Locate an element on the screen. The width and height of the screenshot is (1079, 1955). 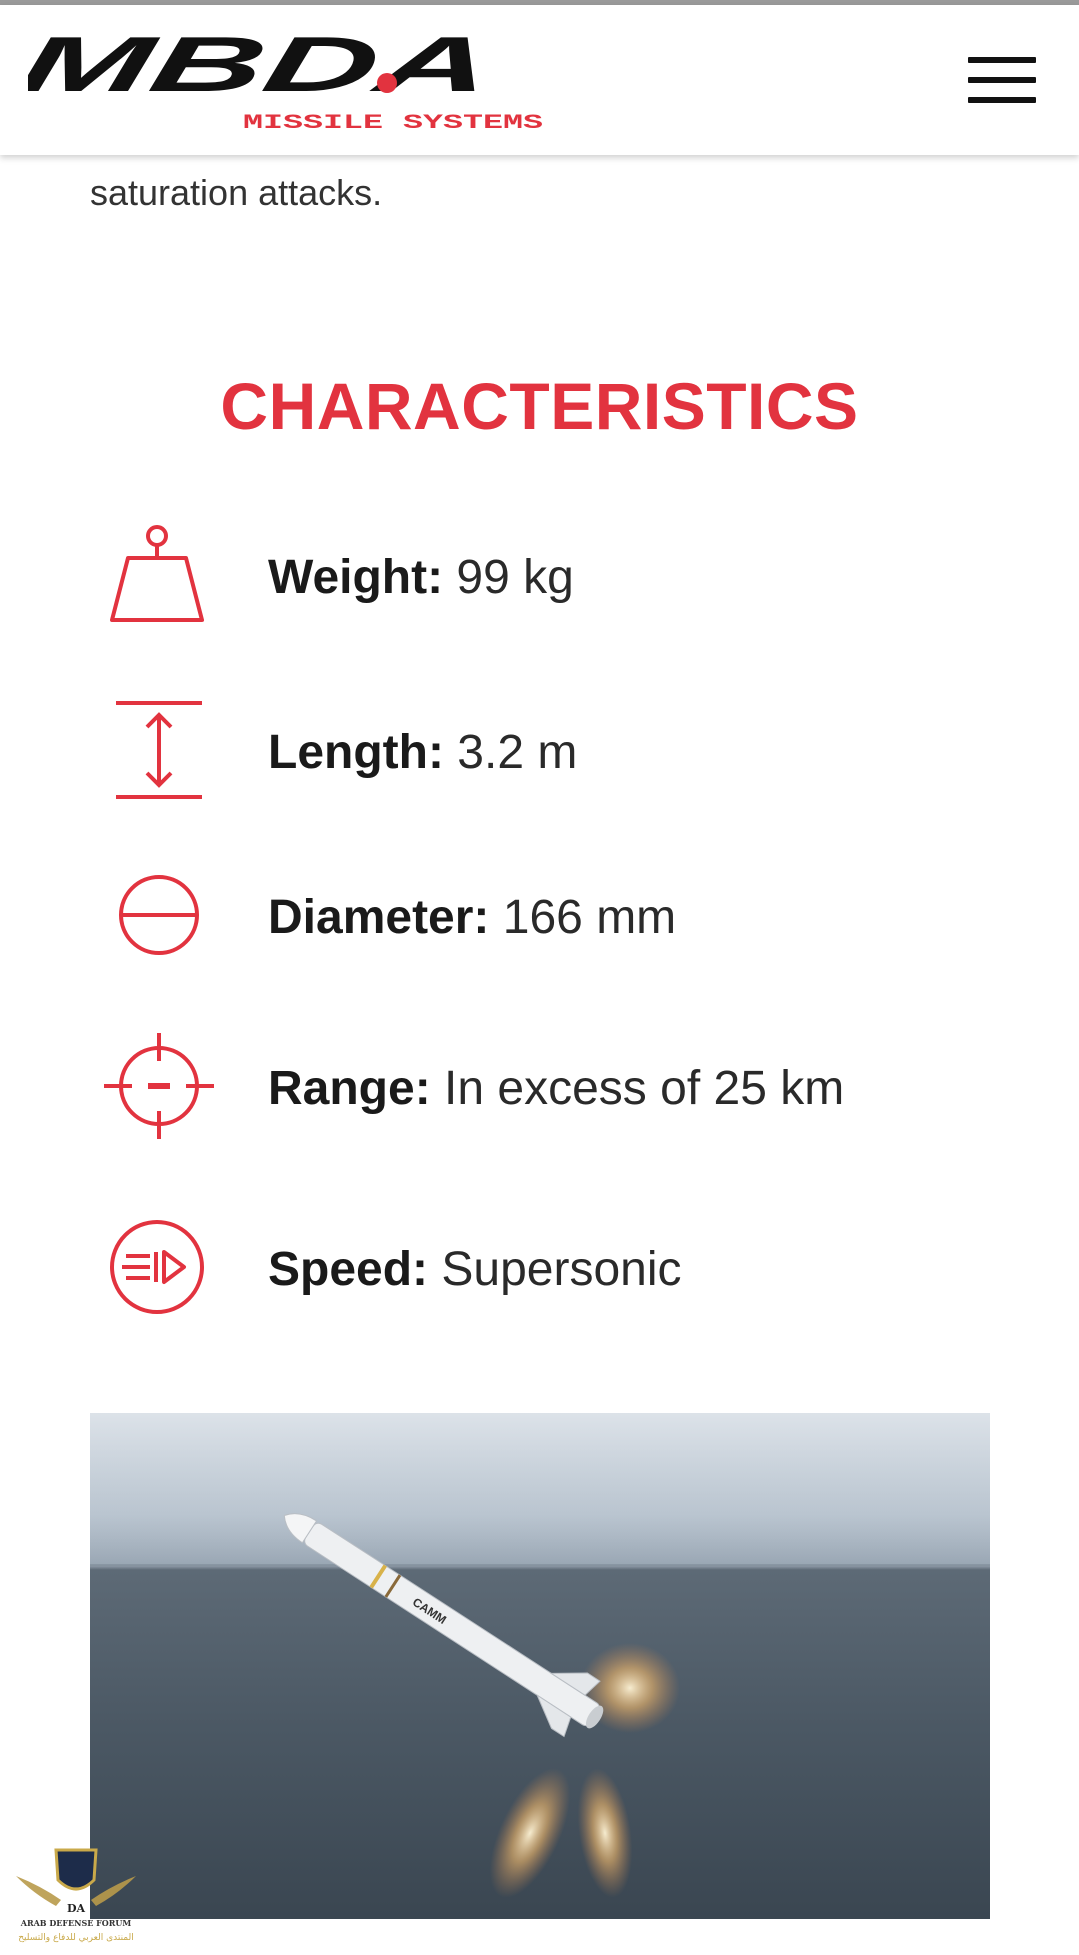
spec-text-diameter: Diameter: 166 mm is located at coordinates (472, 917).